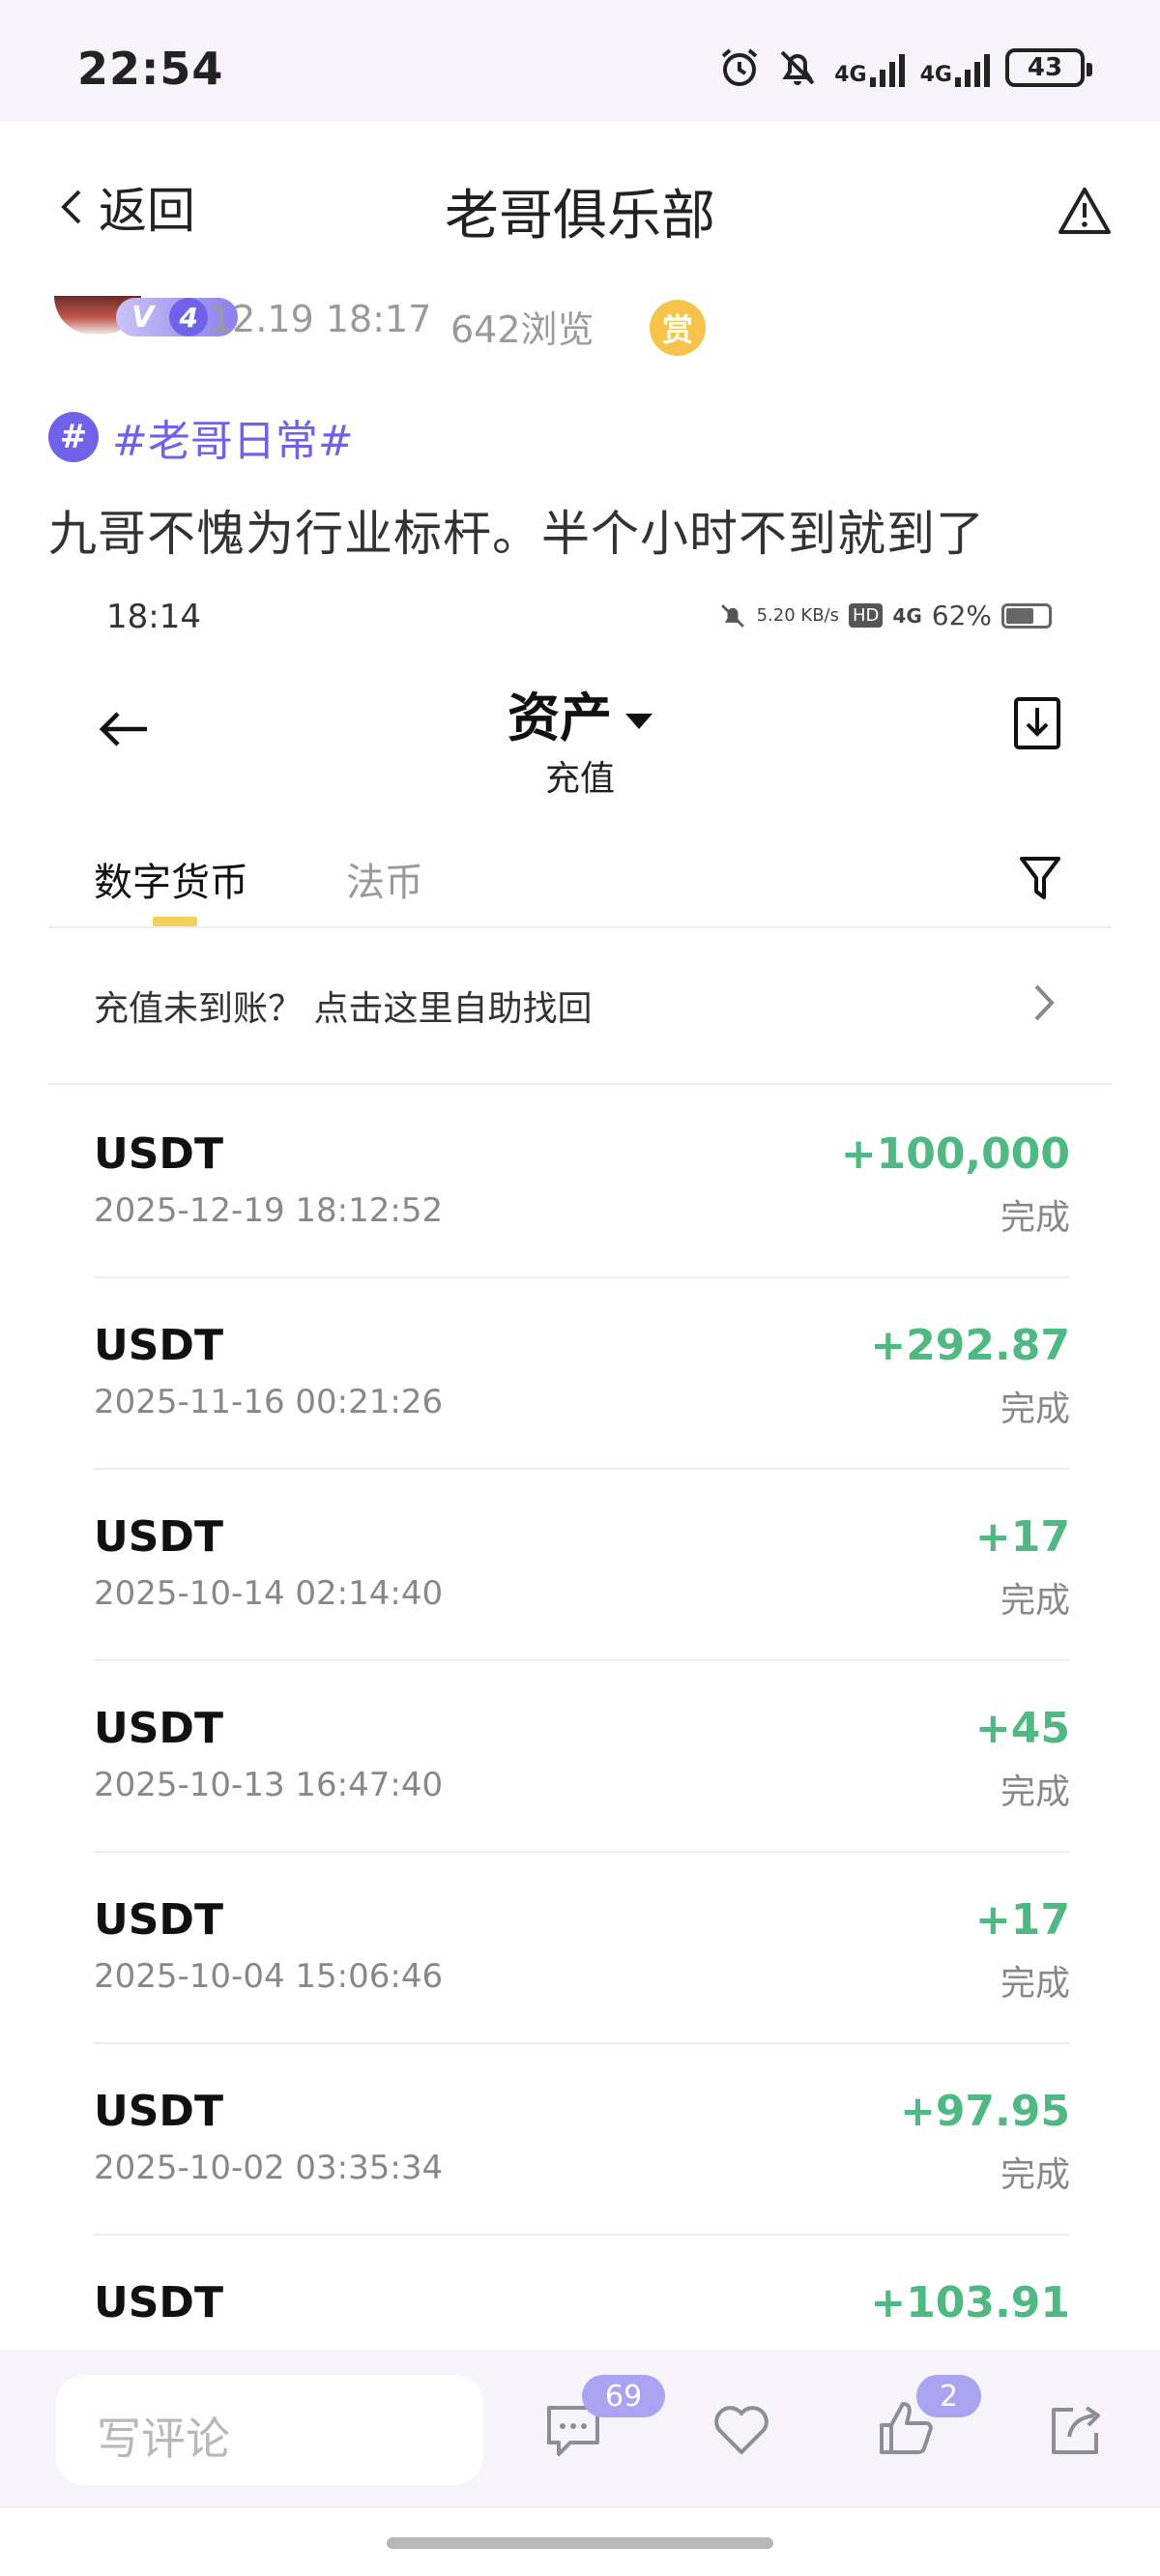 The image size is (1160, 2576). Describe the element at coordinates (1026, 615) in the screenshot. I see `battery-icon` at that location.